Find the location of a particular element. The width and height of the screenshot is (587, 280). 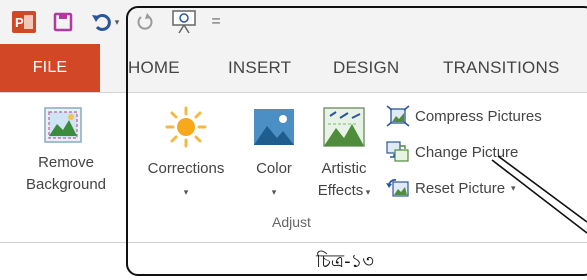

figure-caption: চিত্র-১৩ is located at coordinates (345, 261).